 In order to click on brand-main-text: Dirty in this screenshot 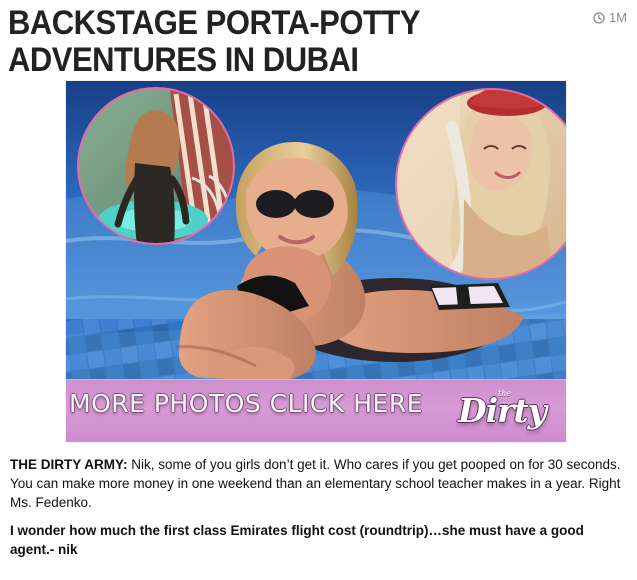, I will do `click(502, 410)`.